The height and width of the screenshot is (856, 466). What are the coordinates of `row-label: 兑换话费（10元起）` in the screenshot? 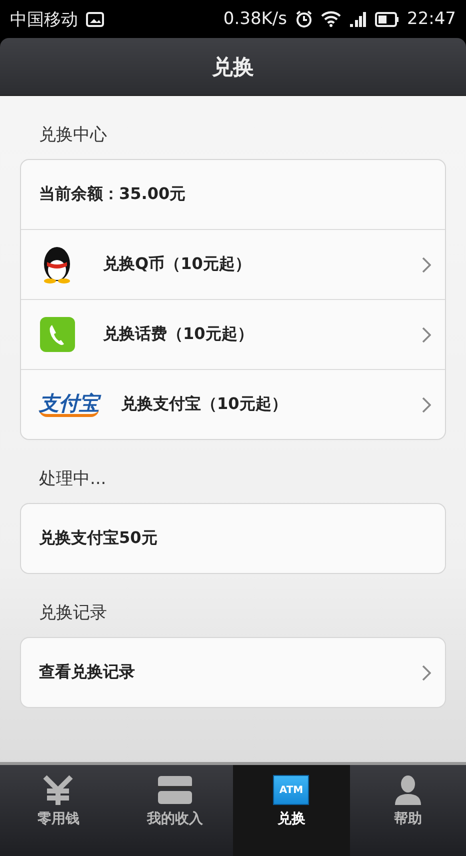 It's located at (178, 334).